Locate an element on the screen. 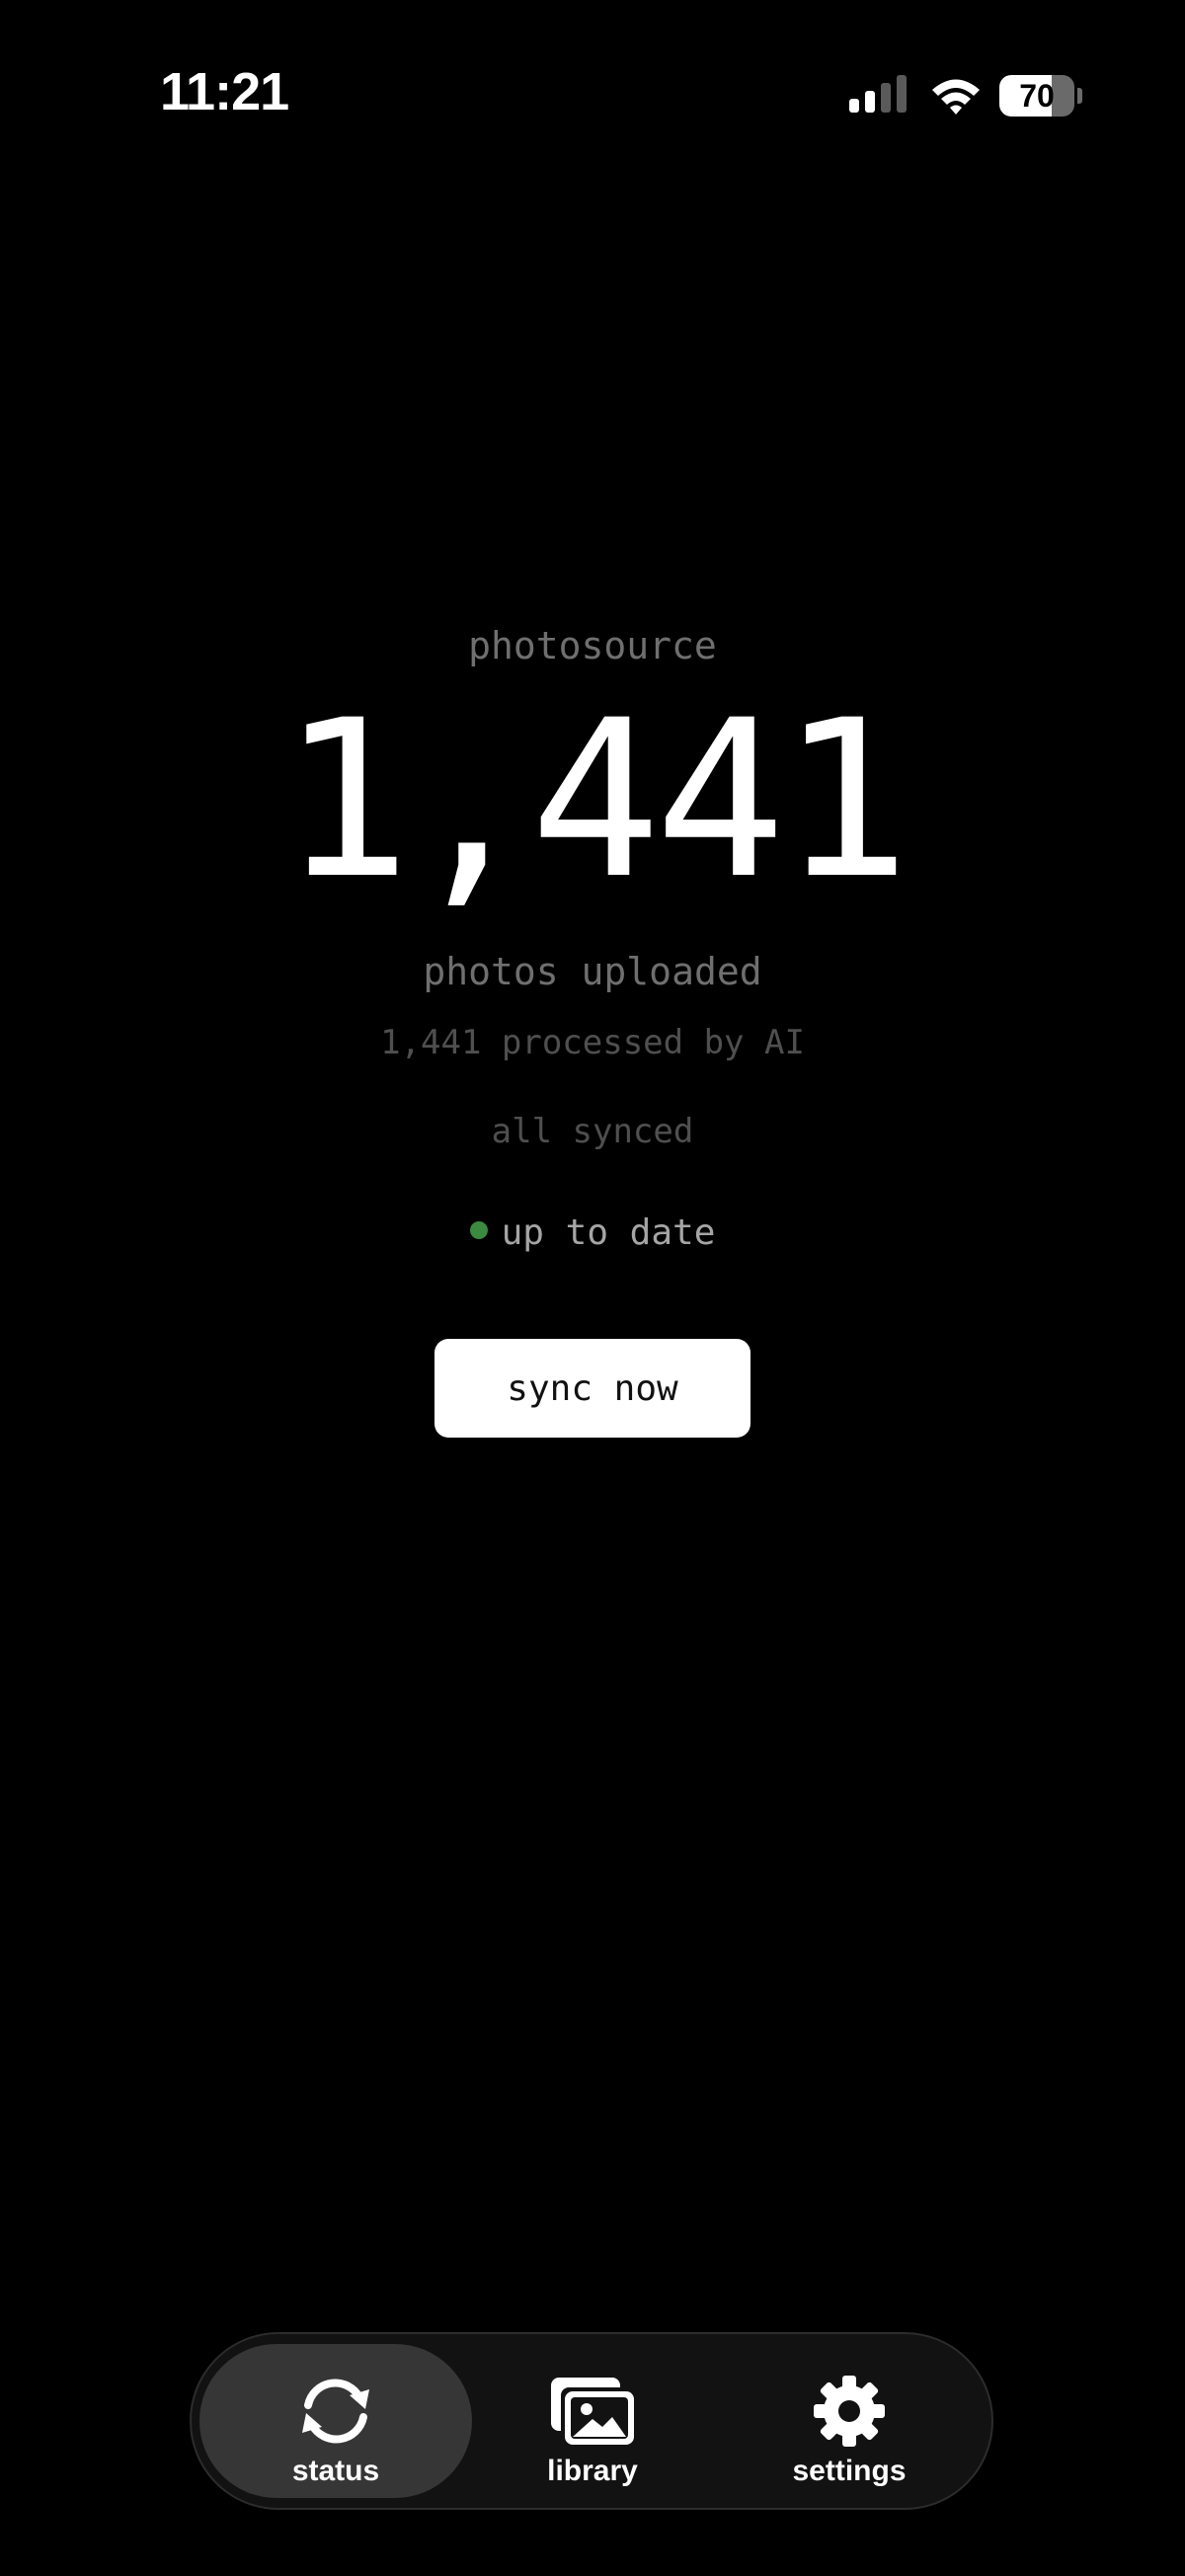 The height and width of the screenshot is (2576, 1185). tab-status-label: status is located at coordinates (335, 2471).